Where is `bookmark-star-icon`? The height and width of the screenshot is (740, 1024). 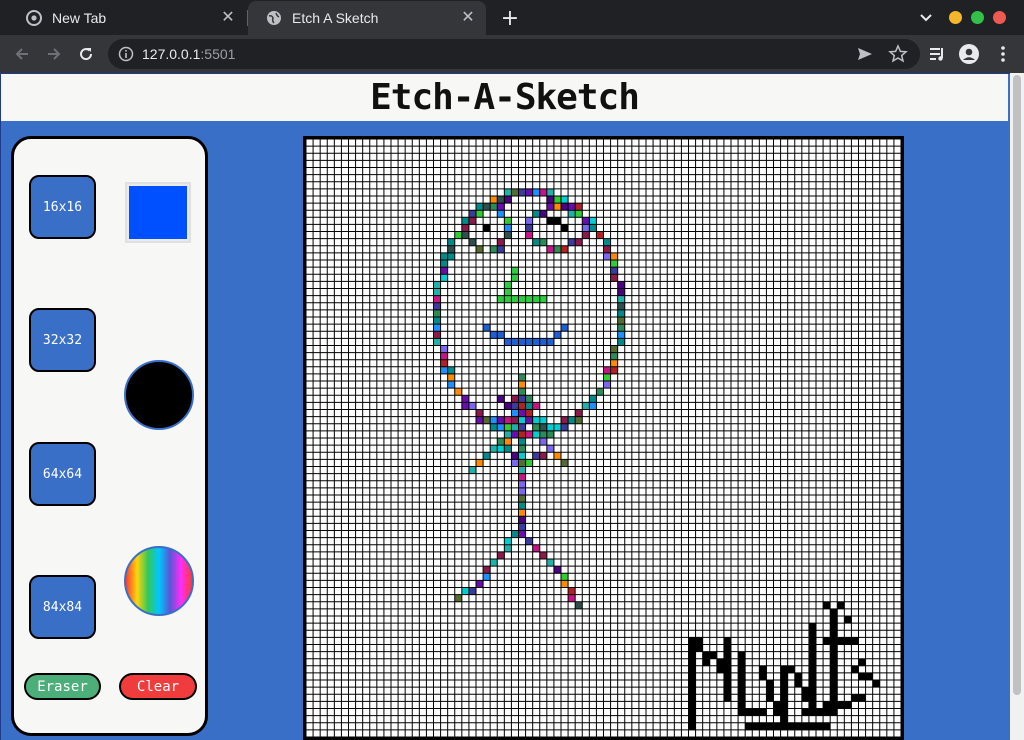
bookmark-star-icon is located at coordinates (898, 54).